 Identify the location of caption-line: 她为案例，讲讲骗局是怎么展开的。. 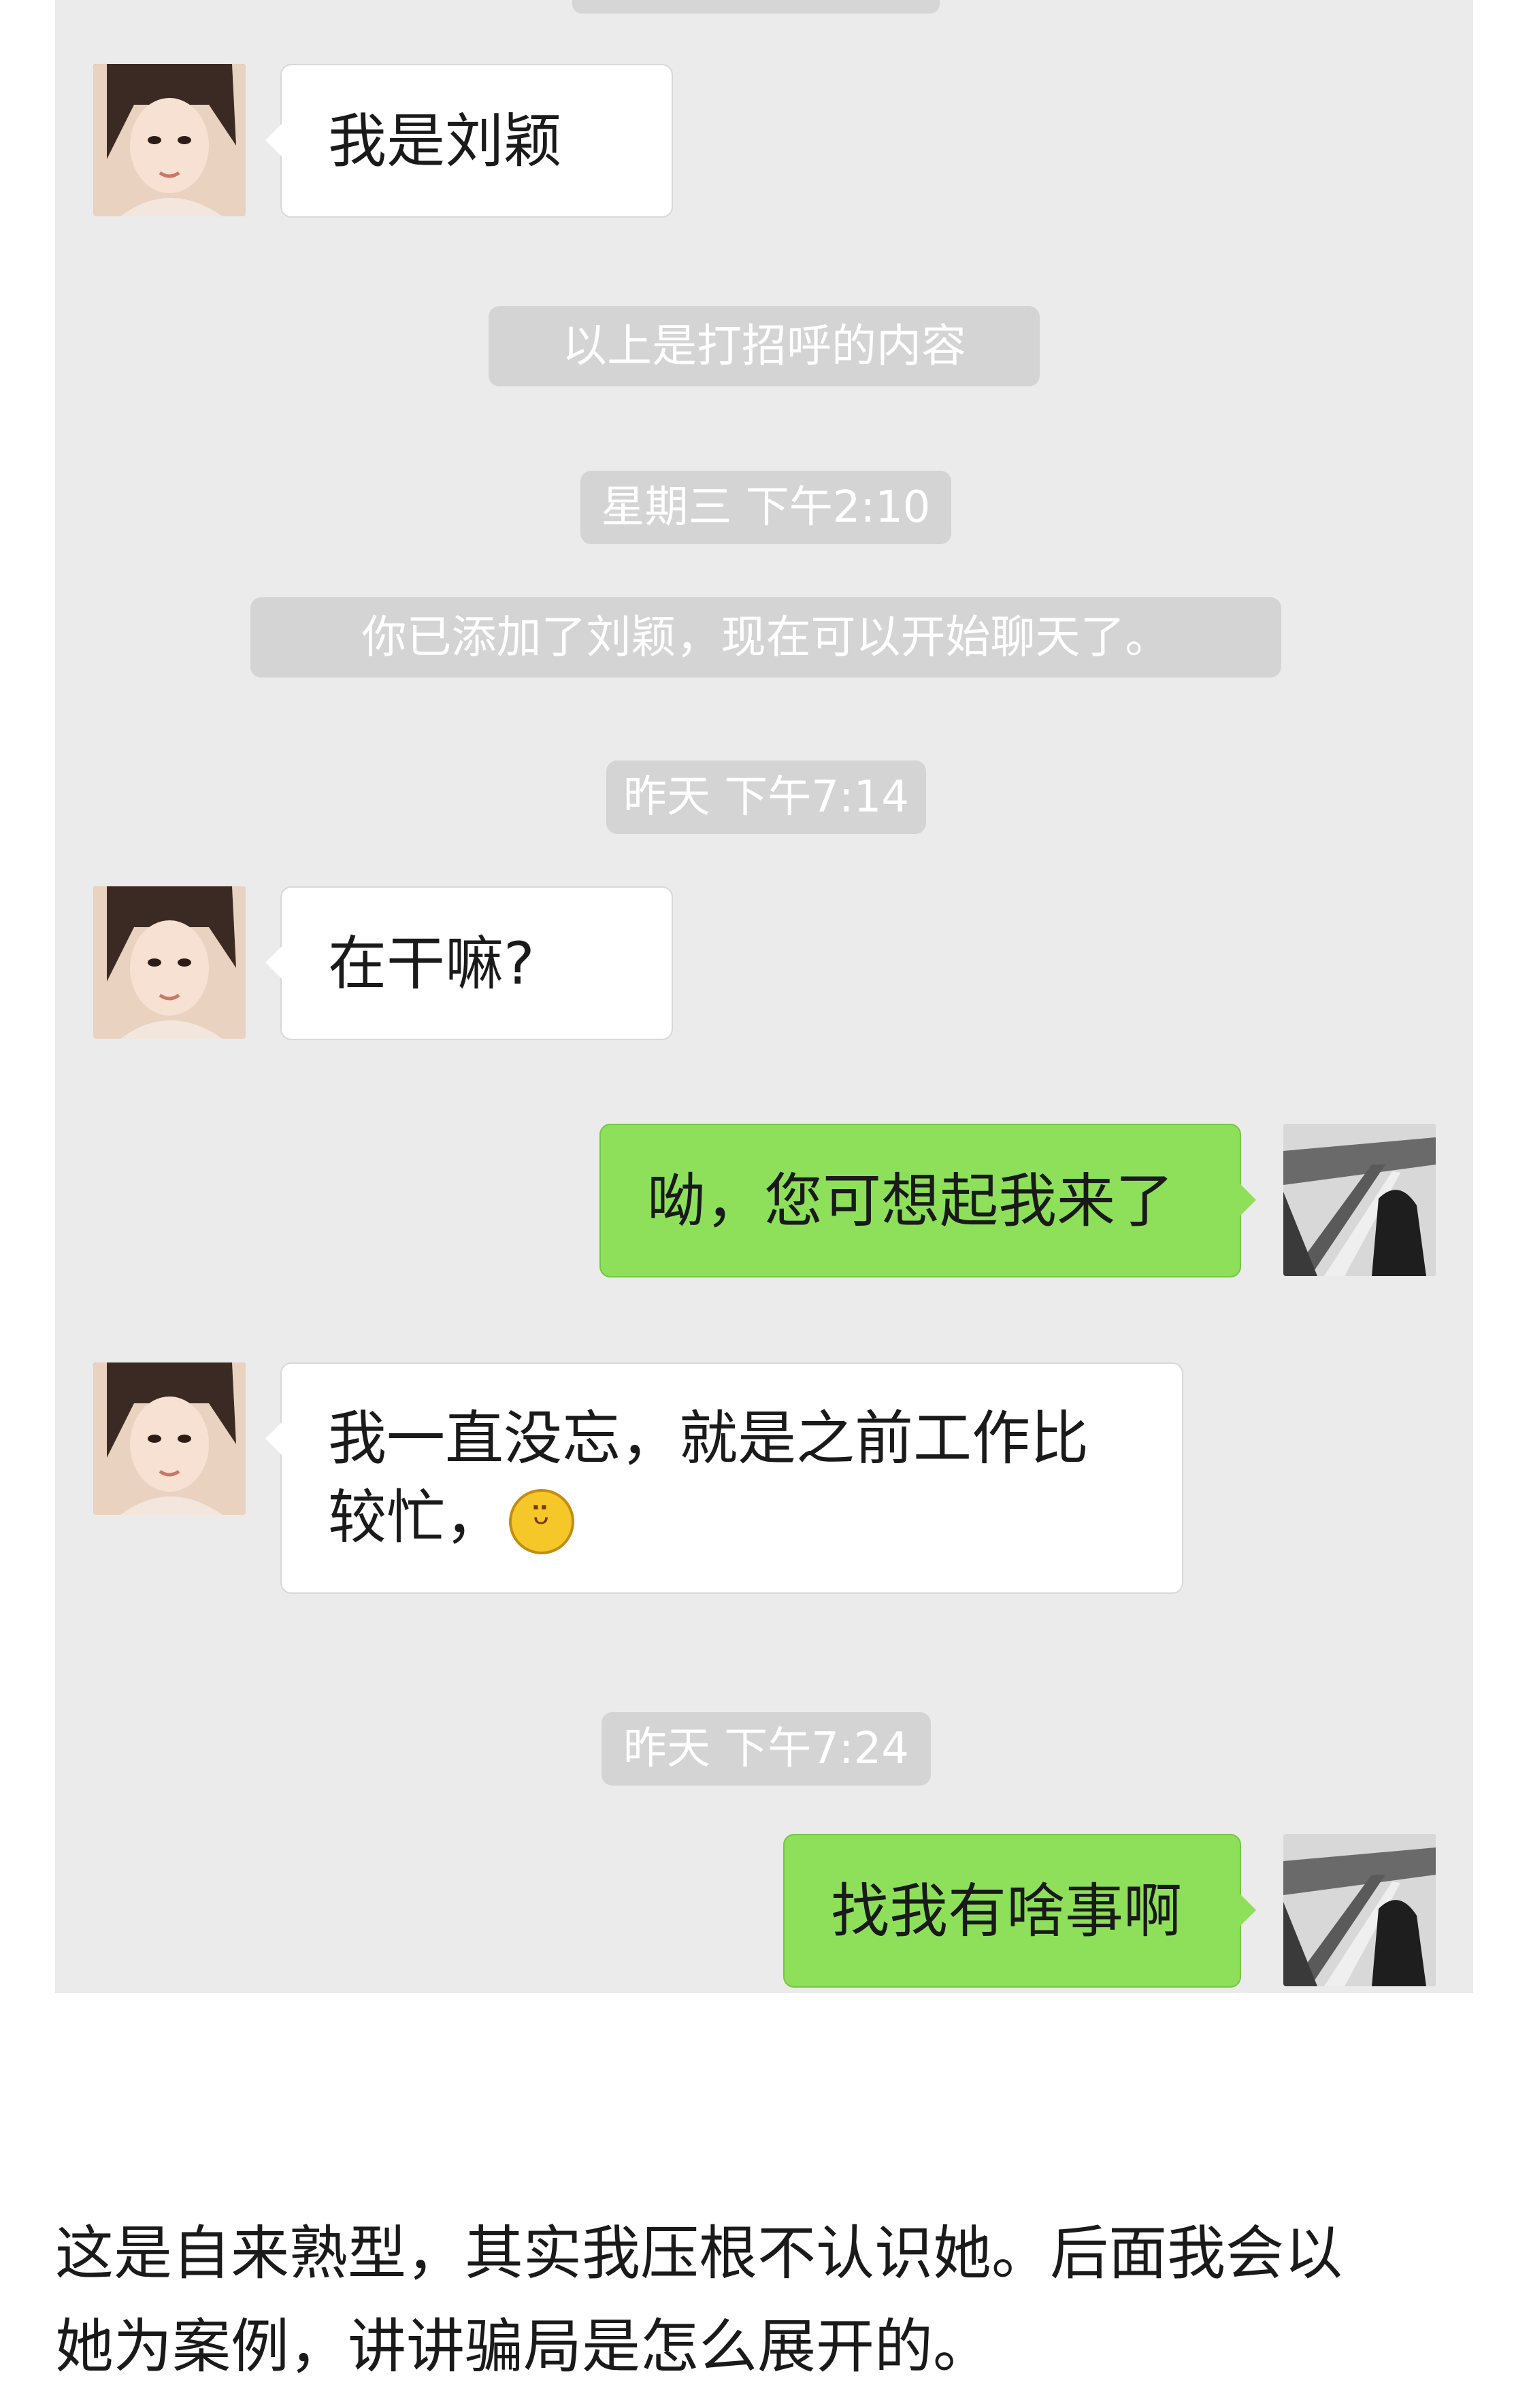
(523, 2347).